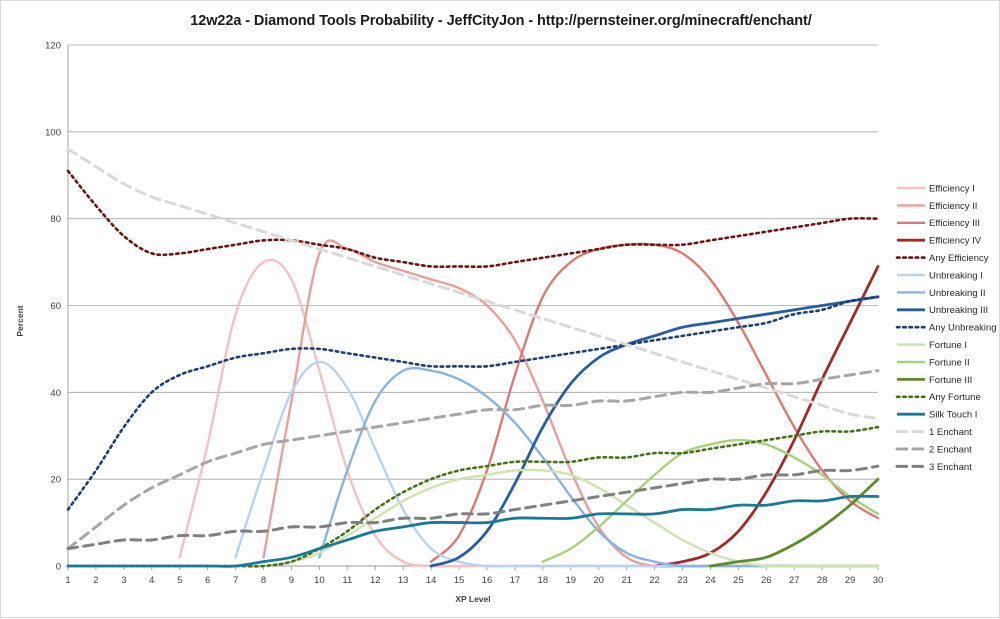 The width and height of the screenshot is (1000, 619). What do you see at coordinates (431, 580) in the screenshot?
I see `x-tick-label: 14` at bounding box center [431, 580].